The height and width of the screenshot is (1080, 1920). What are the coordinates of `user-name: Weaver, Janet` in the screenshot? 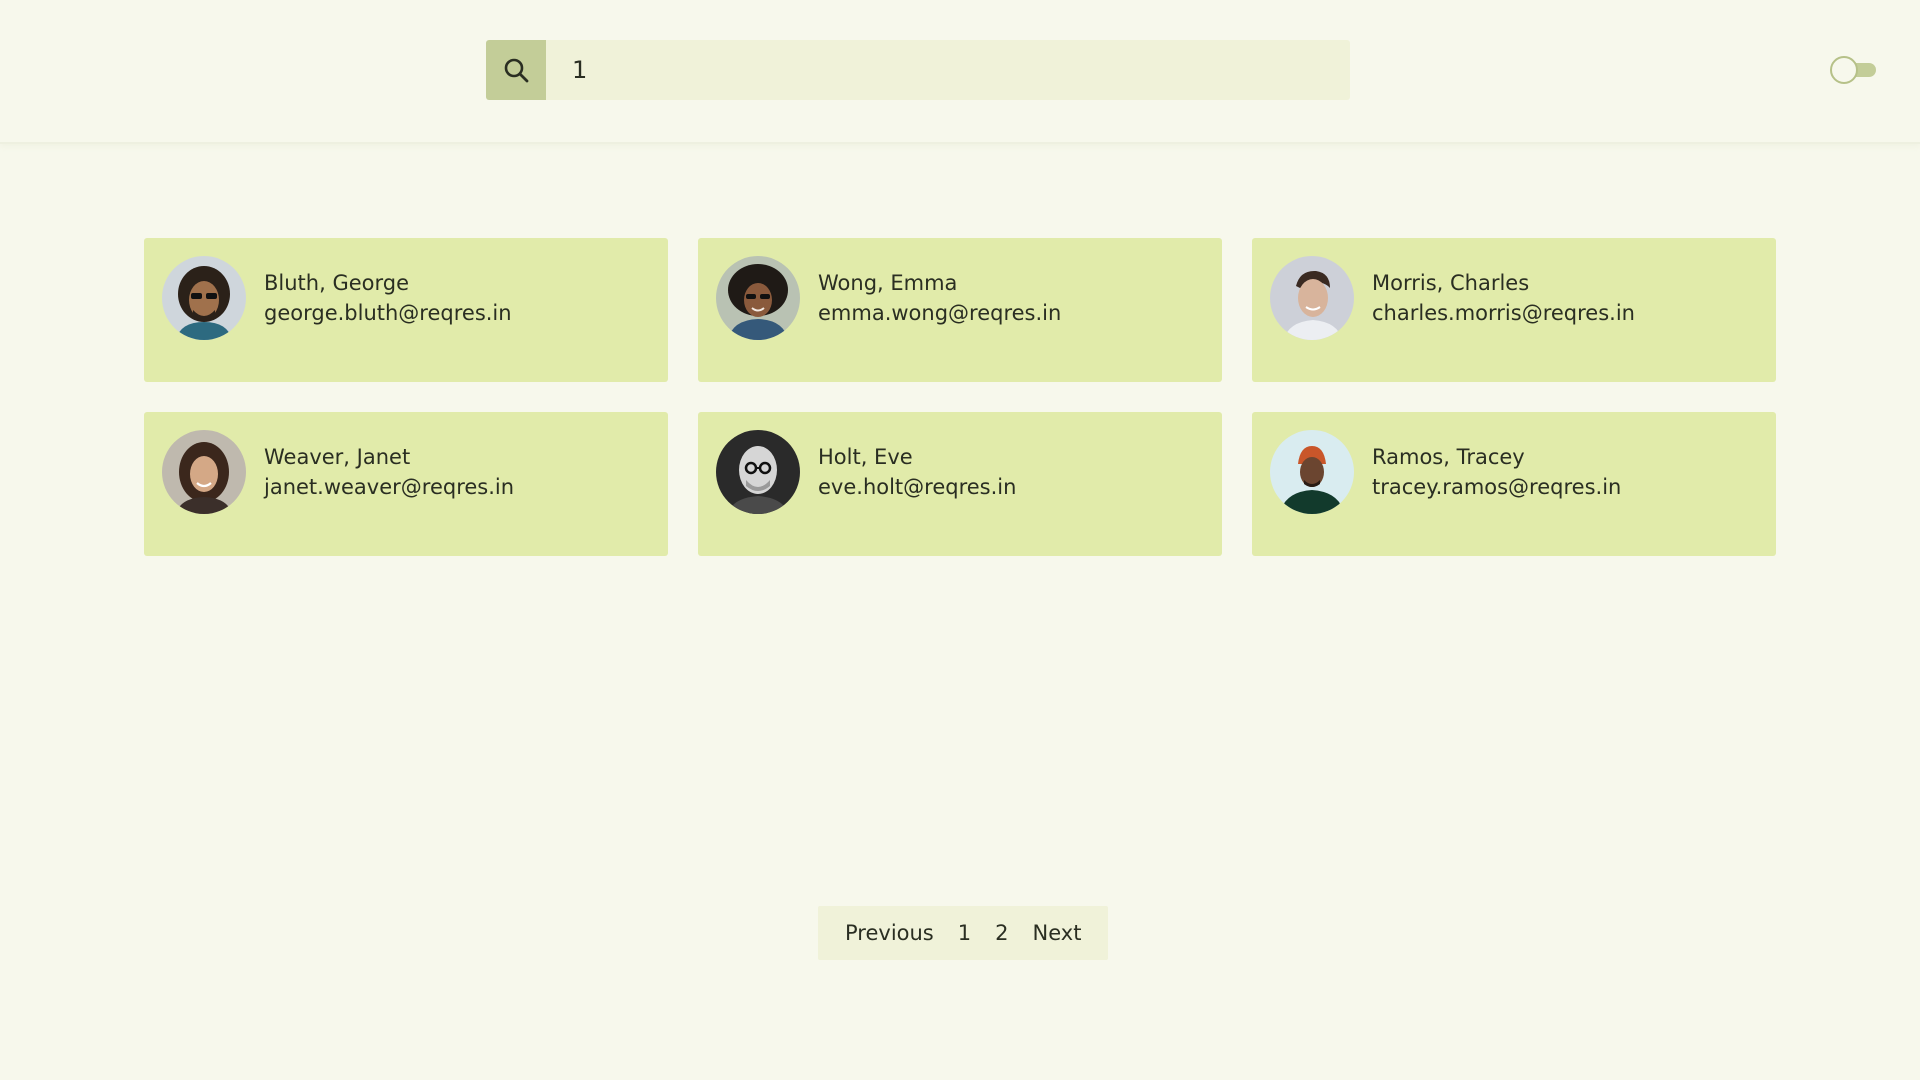 It's located at (337, 457).